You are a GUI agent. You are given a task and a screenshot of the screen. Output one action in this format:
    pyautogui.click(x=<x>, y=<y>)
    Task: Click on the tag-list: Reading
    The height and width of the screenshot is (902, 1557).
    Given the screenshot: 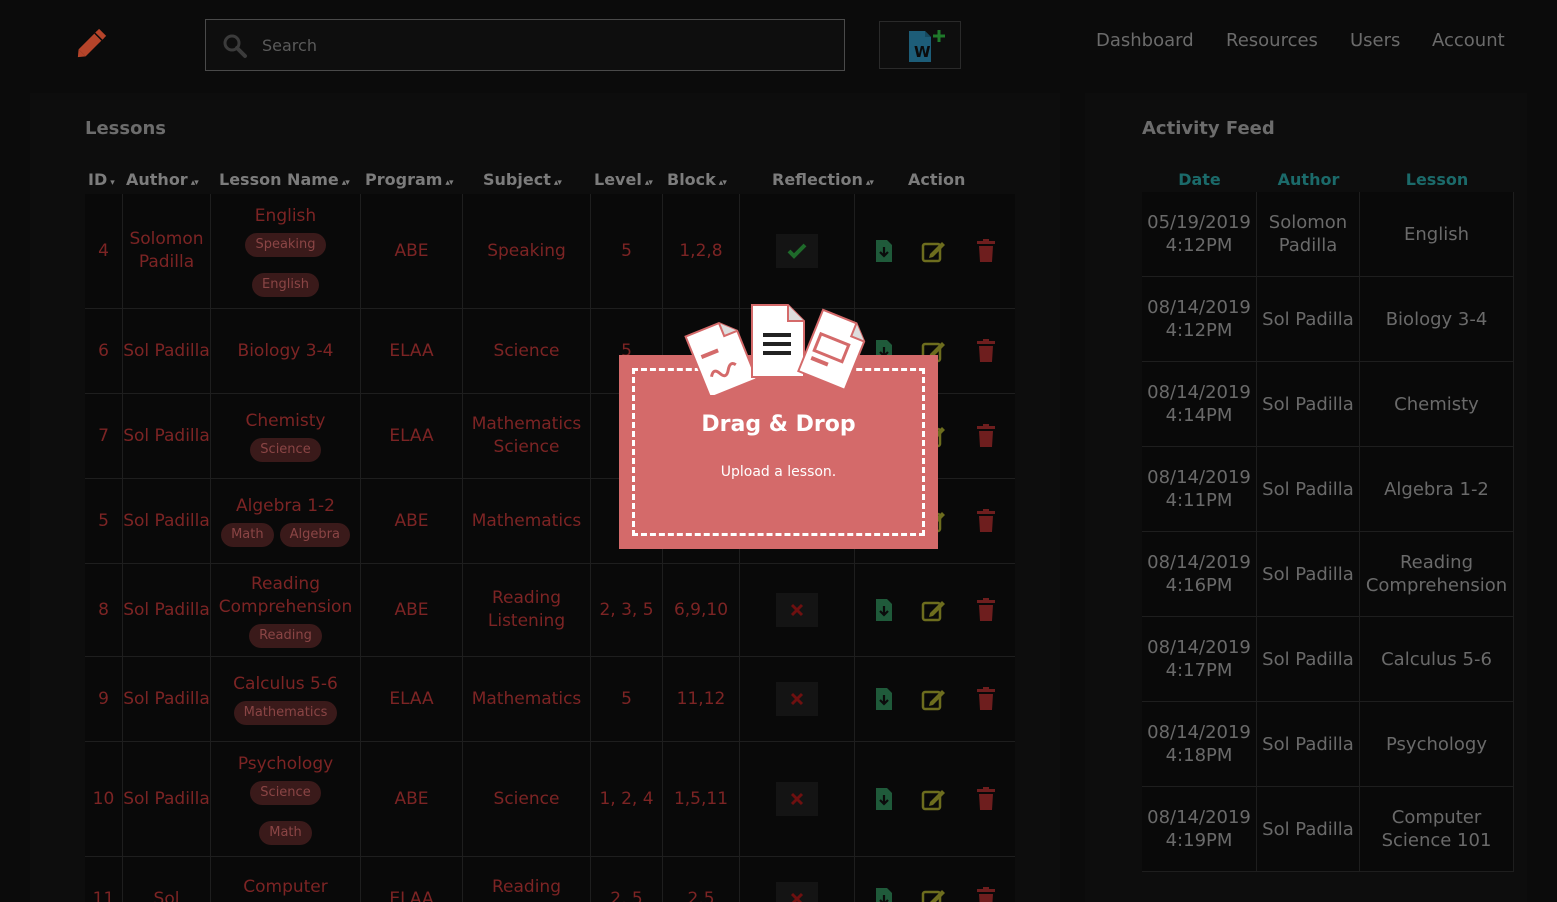 What is the action you would take?
    pyautogui.click(x=285, y=635)
    